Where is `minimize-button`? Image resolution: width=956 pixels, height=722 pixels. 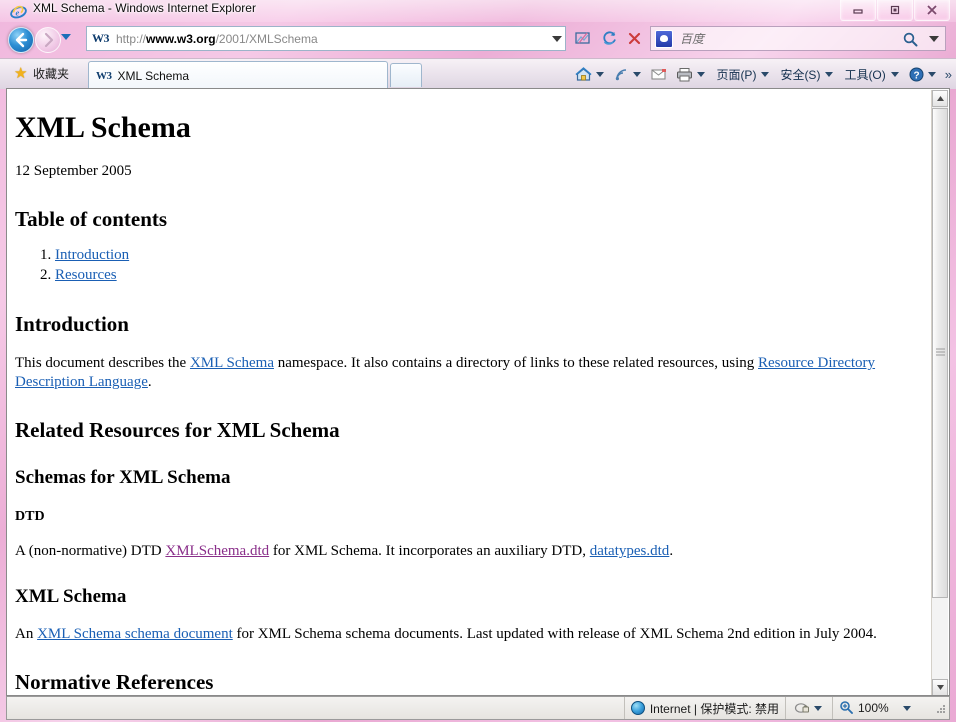 minimize-button is located at coordinates (858, 10).